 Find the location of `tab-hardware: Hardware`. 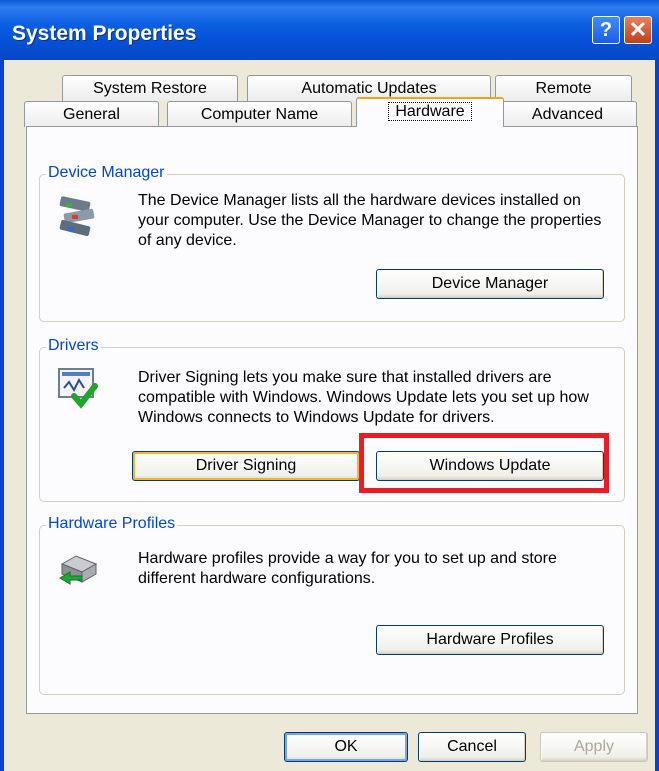

tab-hardware: Hardware is located at coordinates (430, 112).